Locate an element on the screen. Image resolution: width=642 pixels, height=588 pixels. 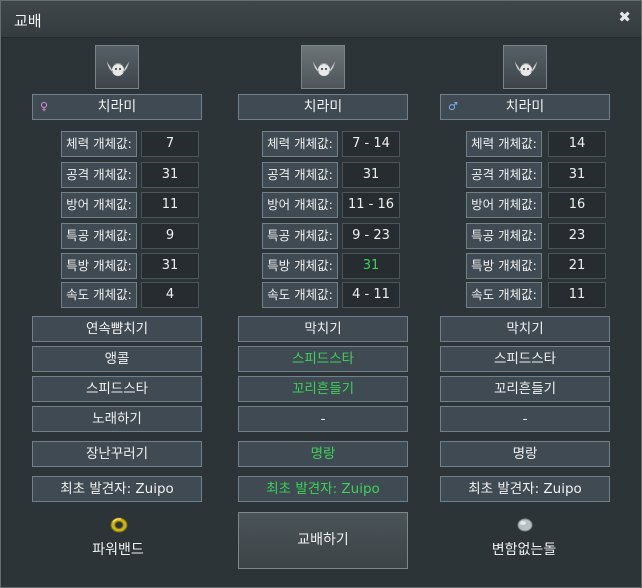
right-spe-iv-label: 속도 개체값: is located at coordinates (504, 295).